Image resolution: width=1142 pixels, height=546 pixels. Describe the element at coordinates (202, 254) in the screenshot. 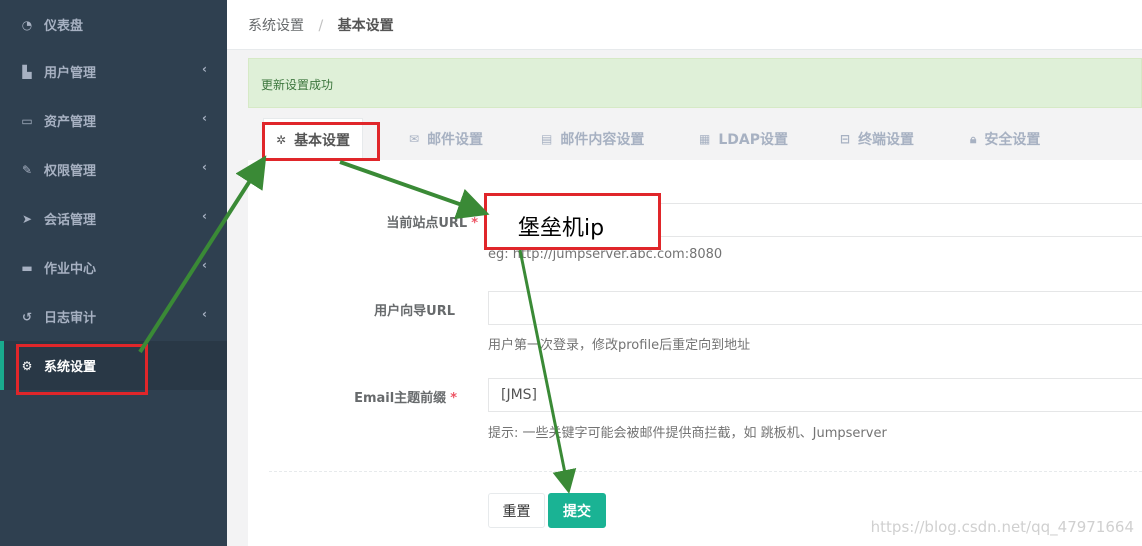

I see `arrow-settings-to-tab` at that location.